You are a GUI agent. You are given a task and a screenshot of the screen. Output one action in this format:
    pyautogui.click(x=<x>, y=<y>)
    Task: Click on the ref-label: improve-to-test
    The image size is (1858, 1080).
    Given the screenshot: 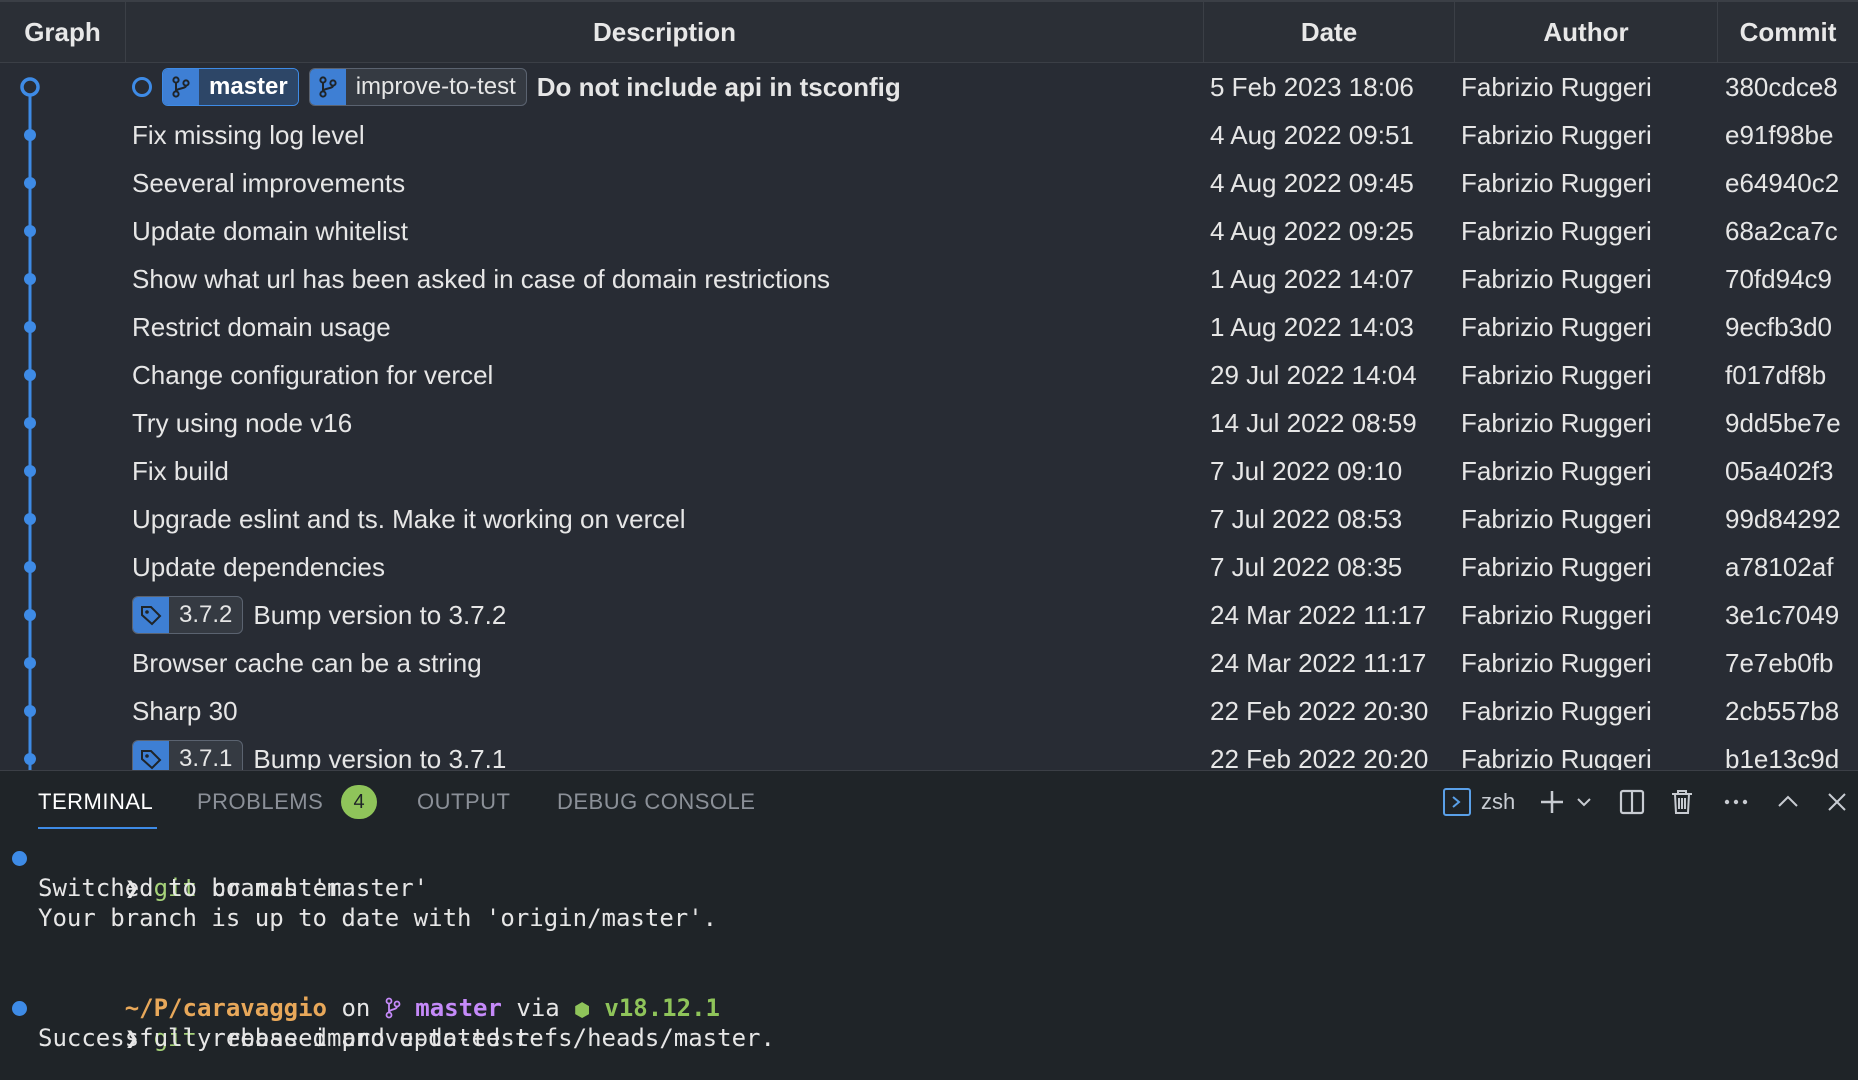 What is the action you would take?
    pyautogui.click(x=435, y=86)
    